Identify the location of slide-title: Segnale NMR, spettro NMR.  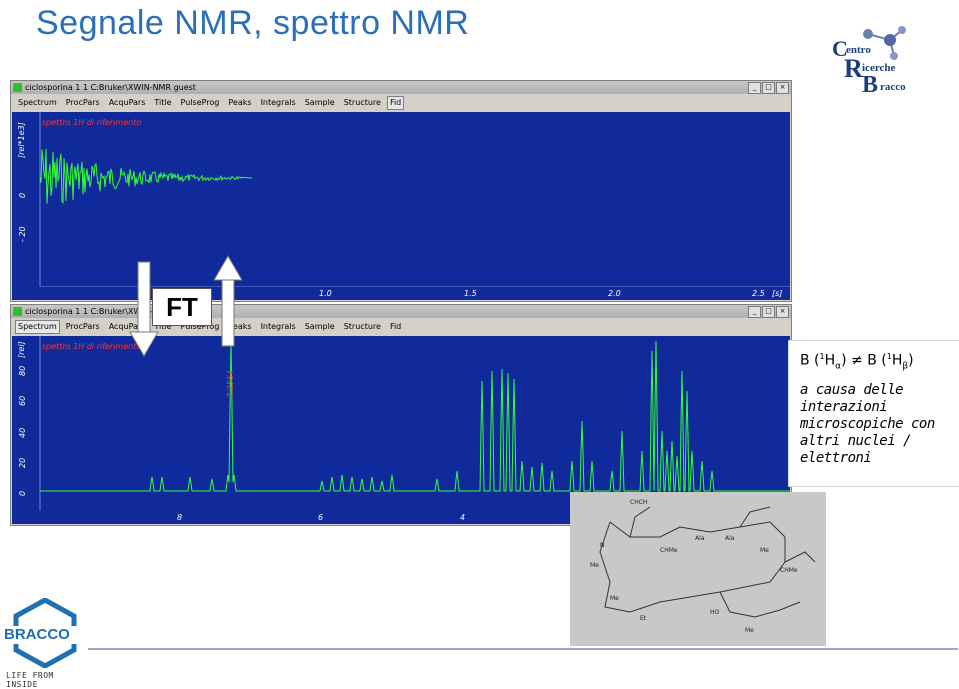
(253, 23).